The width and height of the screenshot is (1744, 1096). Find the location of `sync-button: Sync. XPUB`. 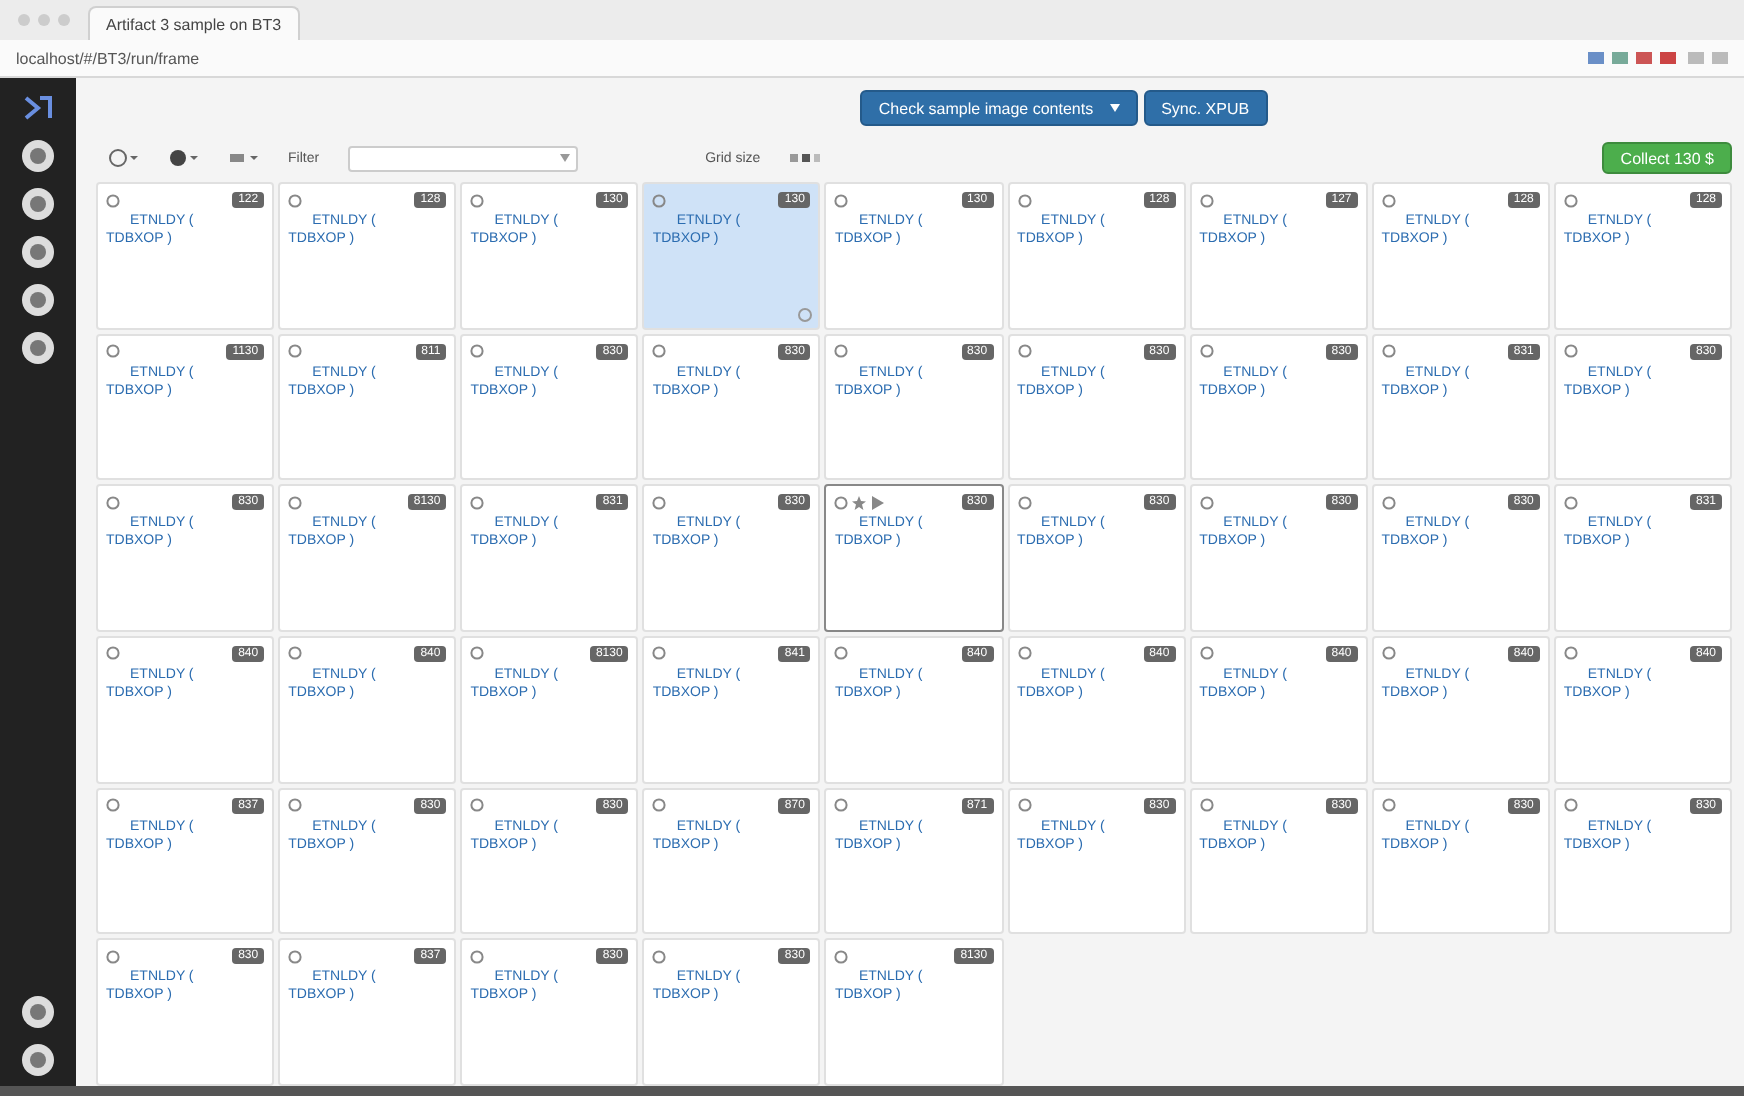

sync-button: Sync. XPUB is located at coordinates (1205, 108).